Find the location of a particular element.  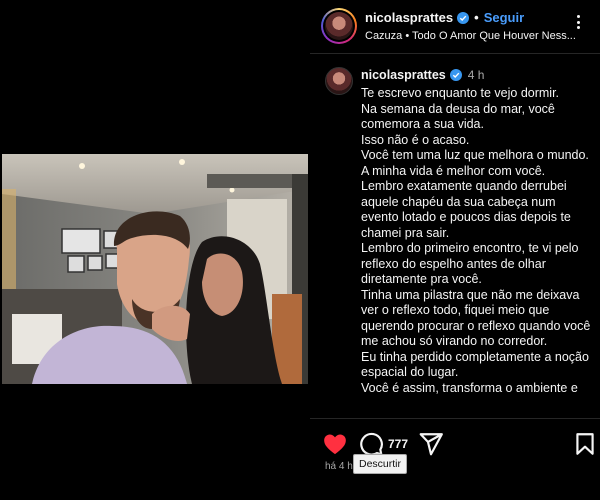

caption-line: Você é assim, transforma o ambiente e is located at coordinates (469, 387).